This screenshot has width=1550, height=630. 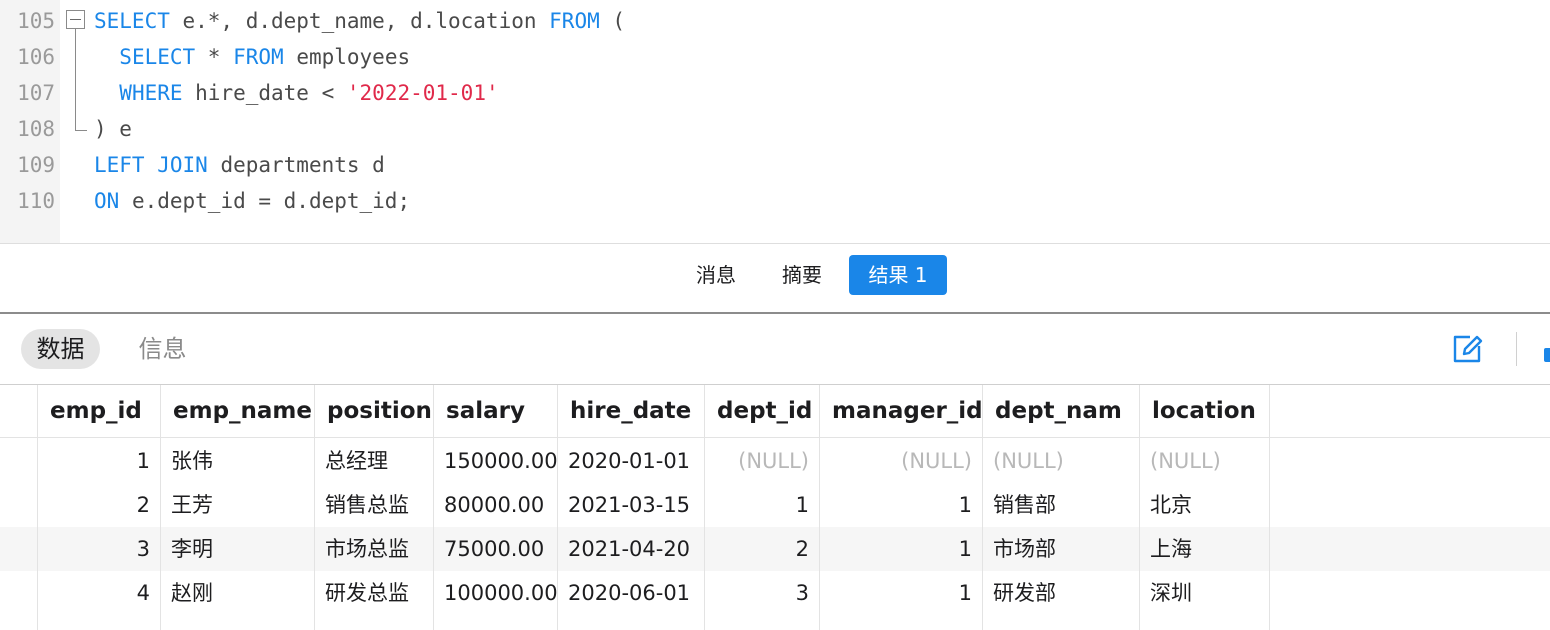 I want to click on table-cell: 上海, so click(x=1204, y=549).